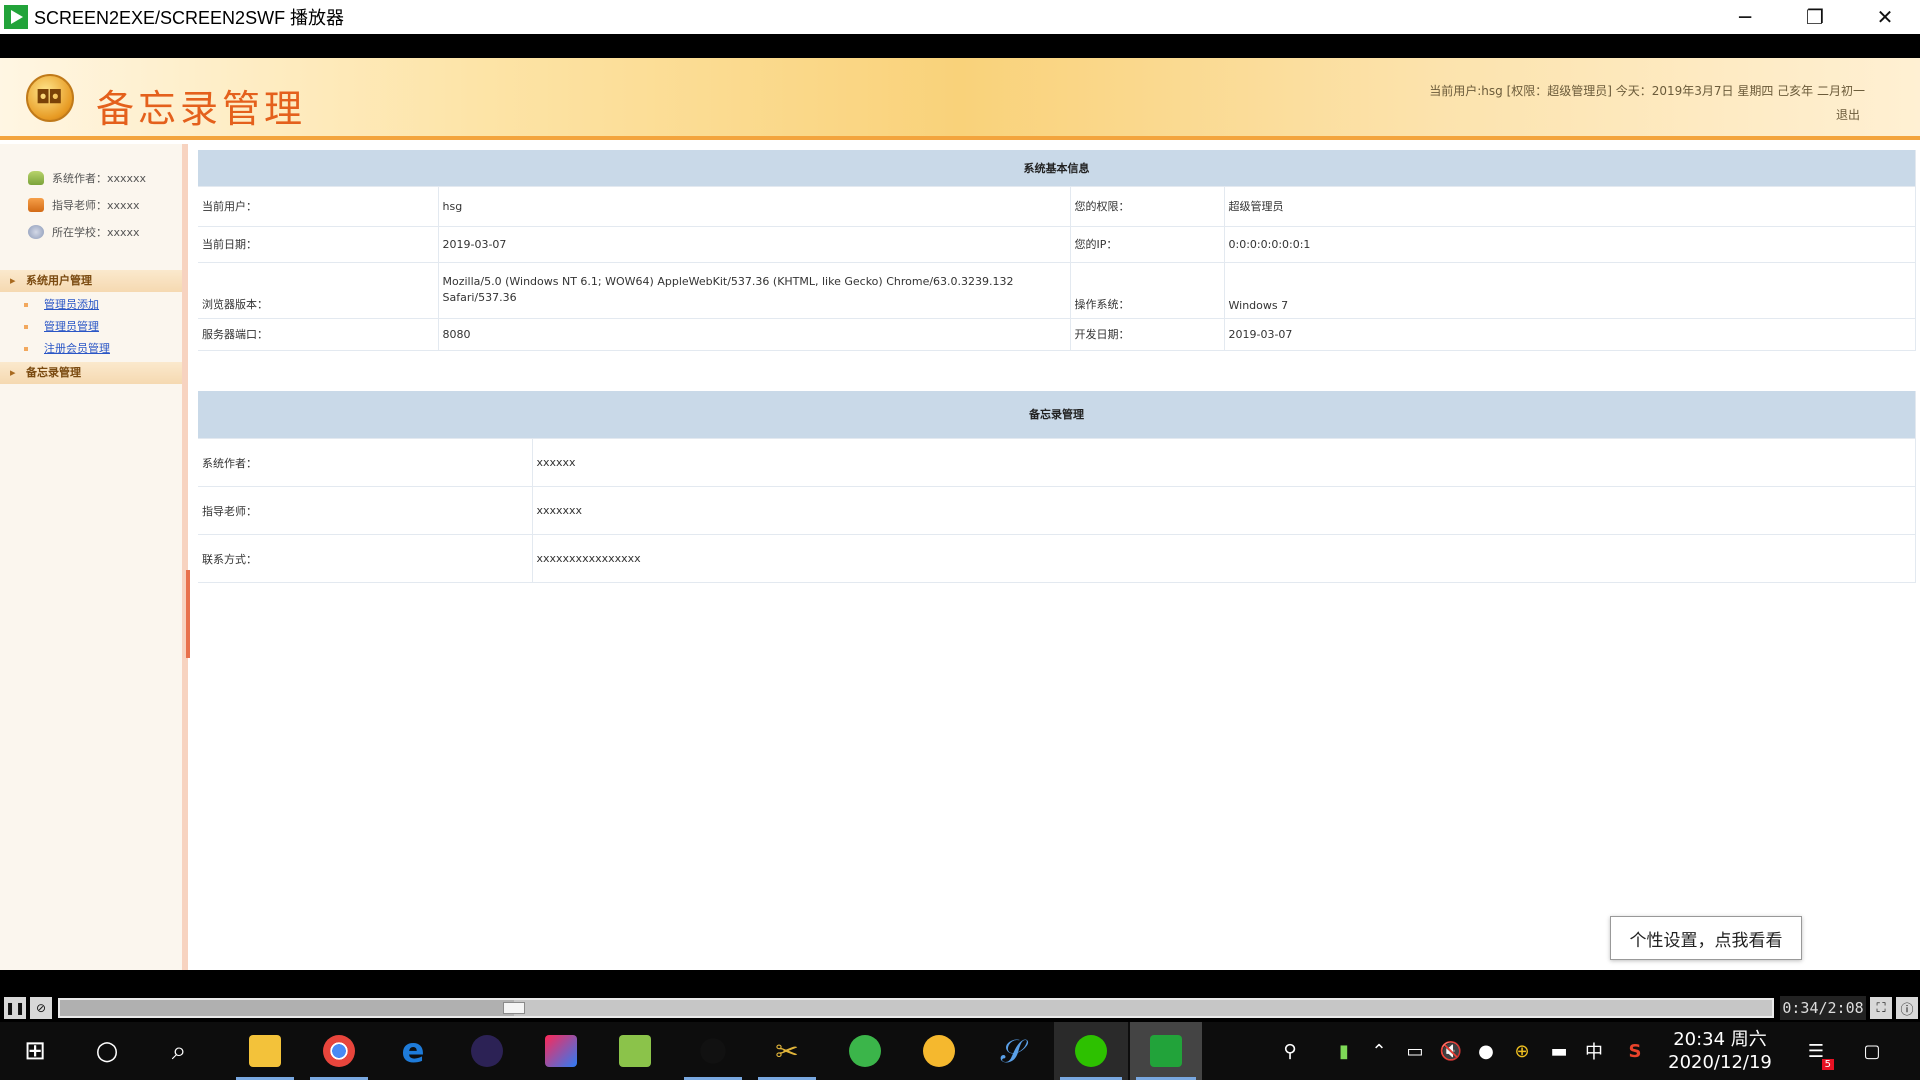  I want to click on taskbar-app-feather: 𝒮, so click(1013, 1051).